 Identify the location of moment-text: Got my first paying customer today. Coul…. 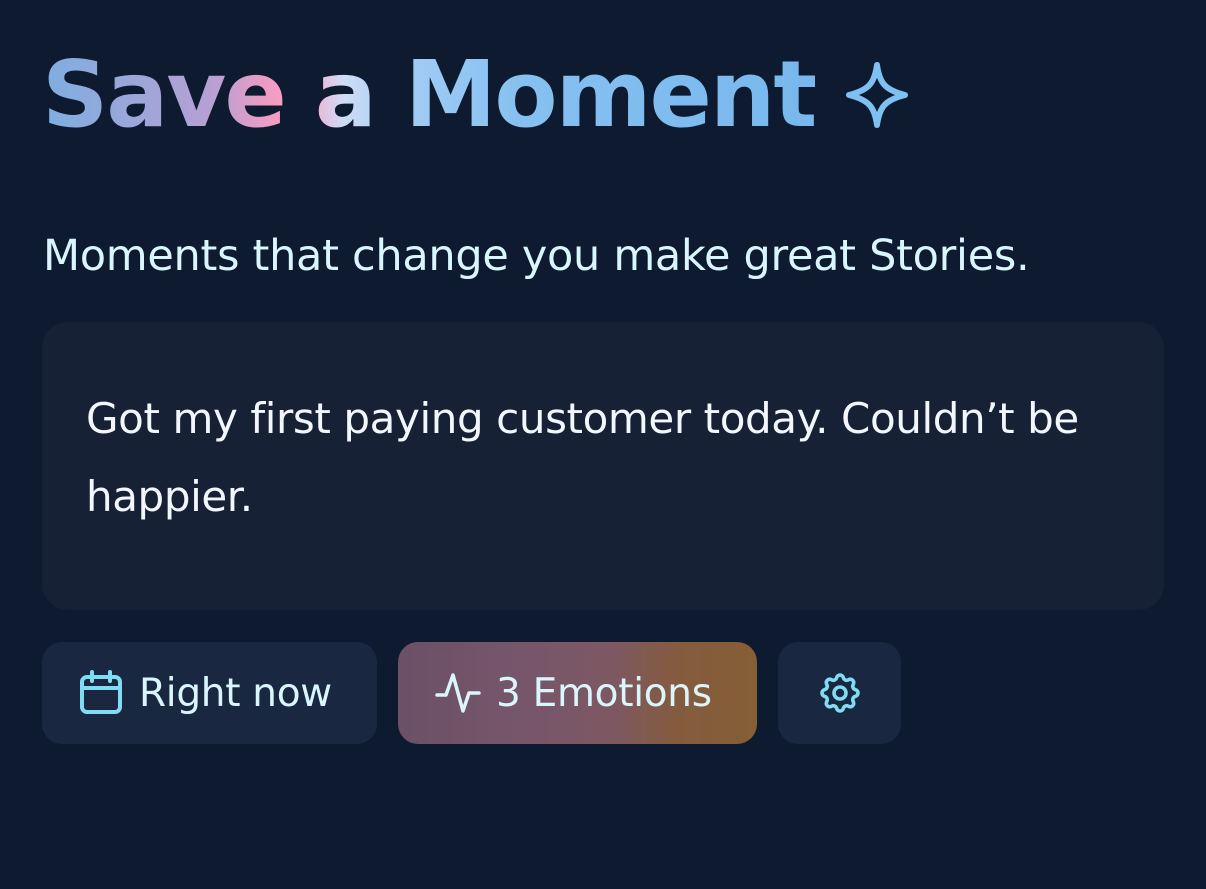
(582, 457).